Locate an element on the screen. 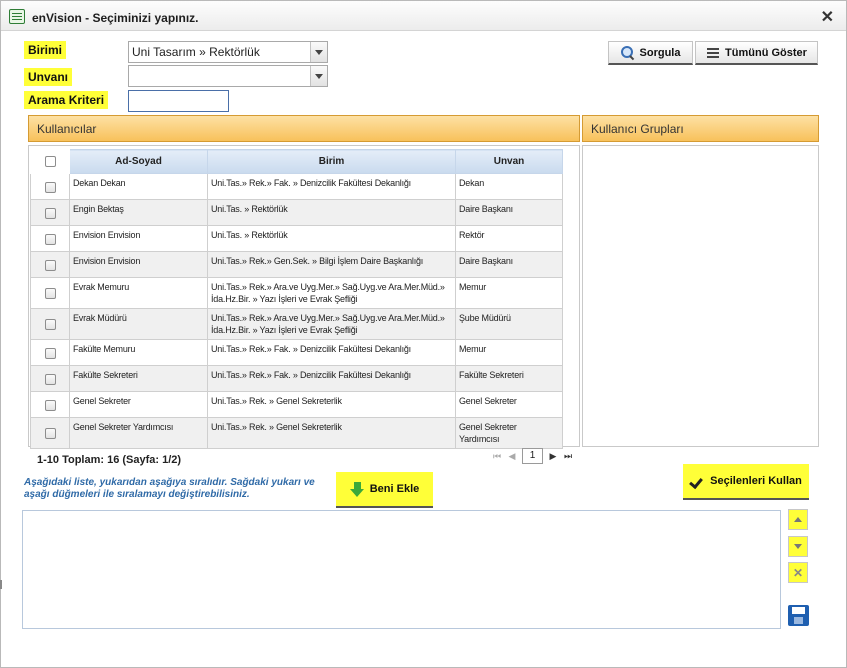 Image resolution: width=847 pixels, height=668 pixels. cell-unvan: Rektör is located at coordinates (509, 238).